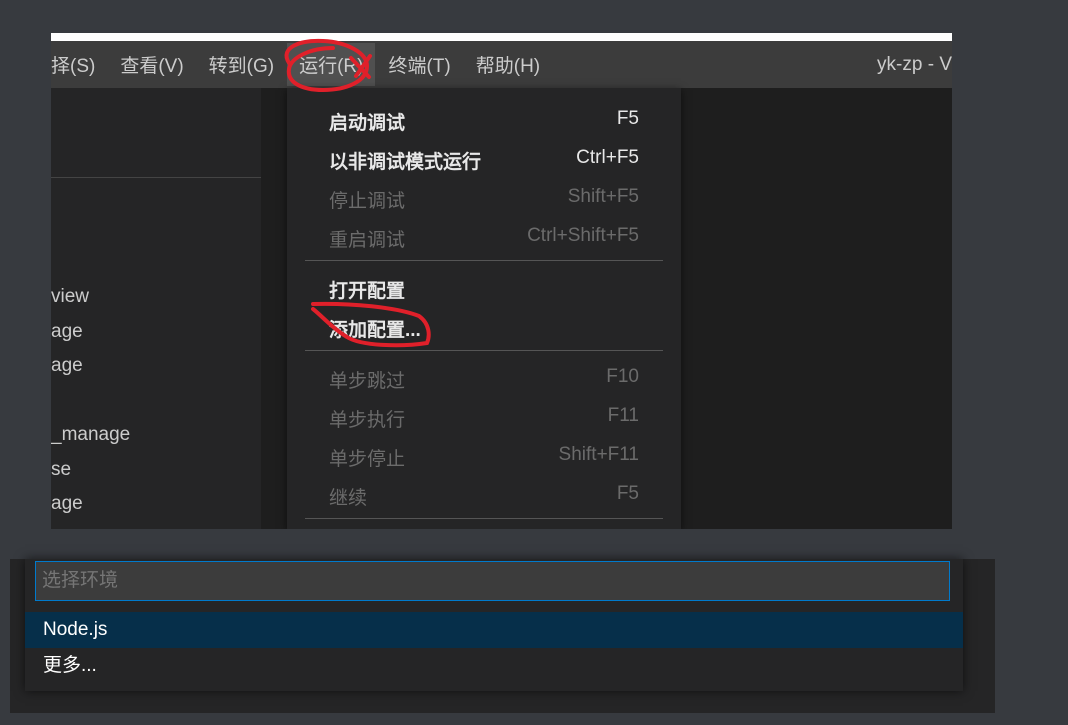 The height and width of the screenshot is (725, 1068). Describe the element at coordinates (484, 160) in the screenshot. I see `run-menu-item-run-without-debugging: 以非调试模式运行 Ctrl+F5` at that location.